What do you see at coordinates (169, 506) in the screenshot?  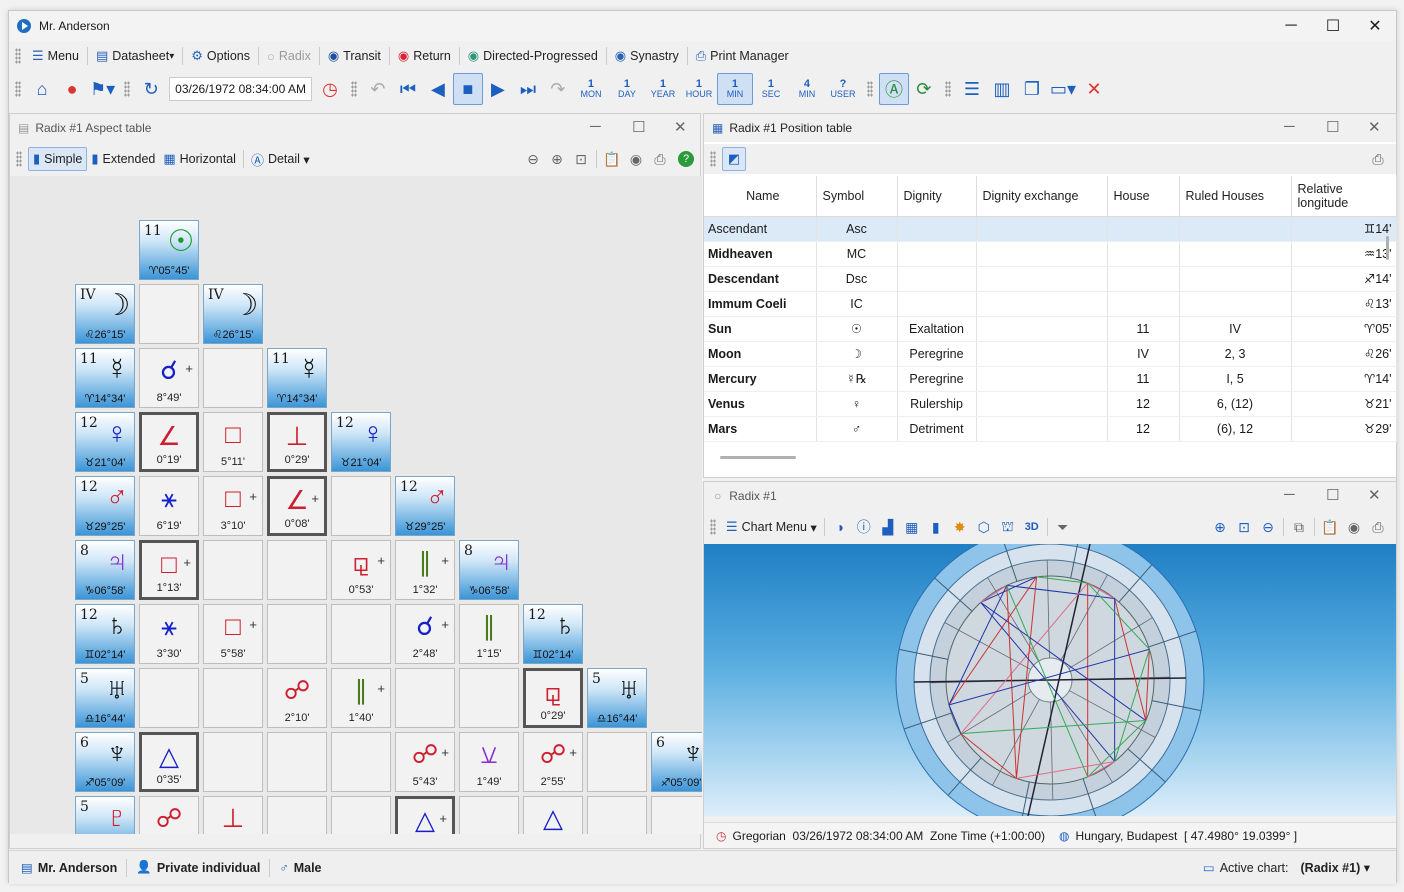 I see `aspect-cell: ⚹ 6°19'` at bounding box center [169, 506].